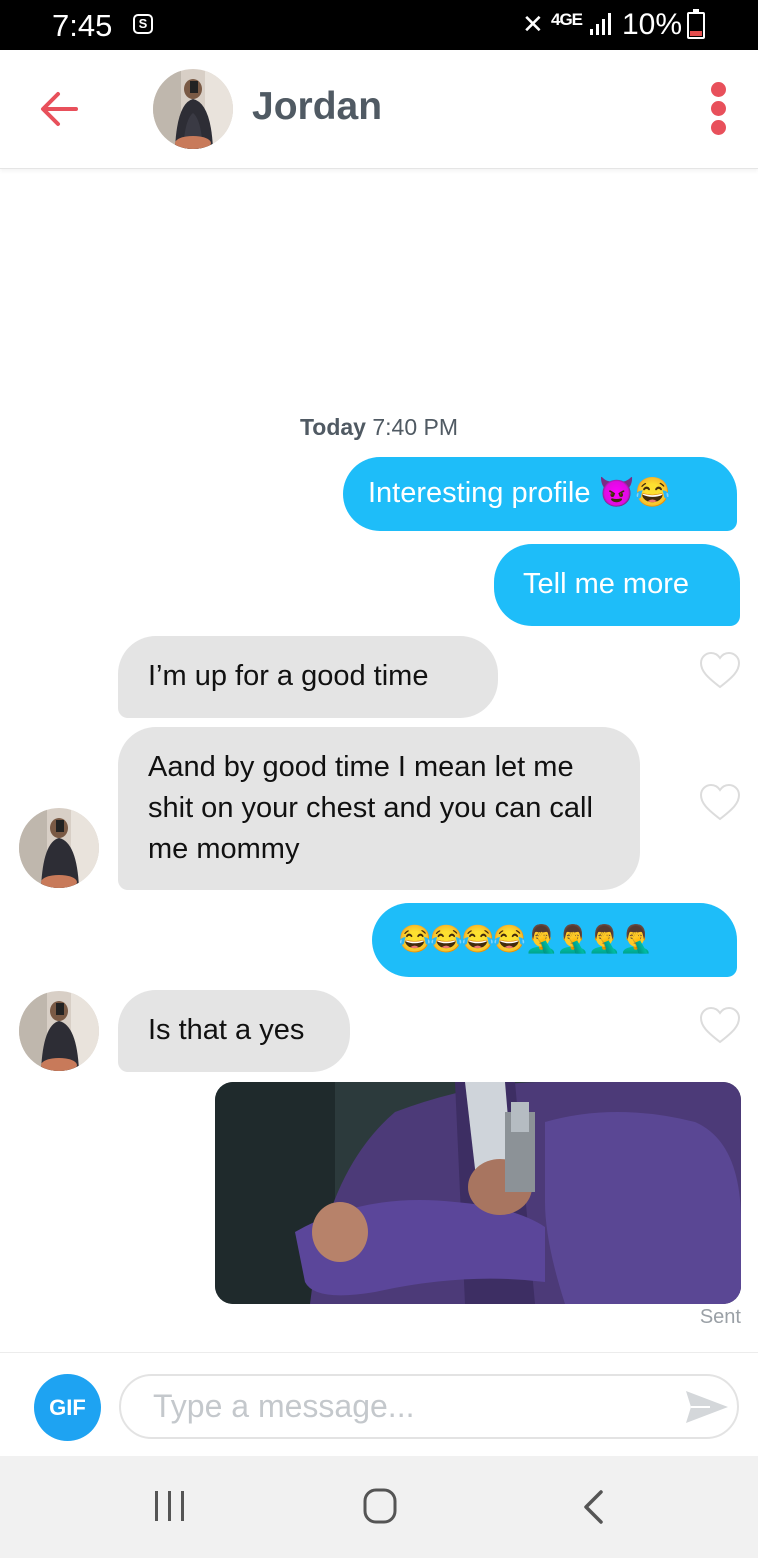 Image resolution: width=758 pixels, height=1558 pixels. I want to click on network-type: 4GE, so click(567, 19).